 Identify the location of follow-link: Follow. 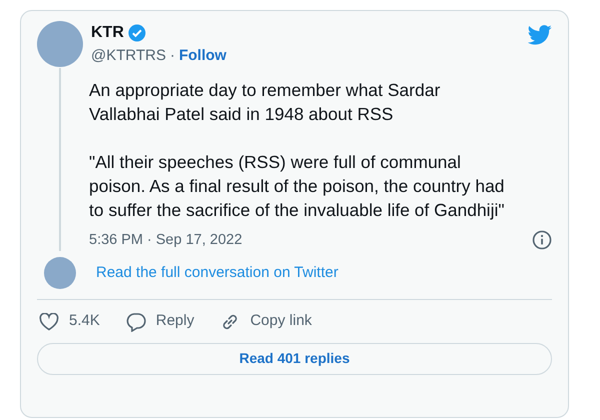
(202, 56).